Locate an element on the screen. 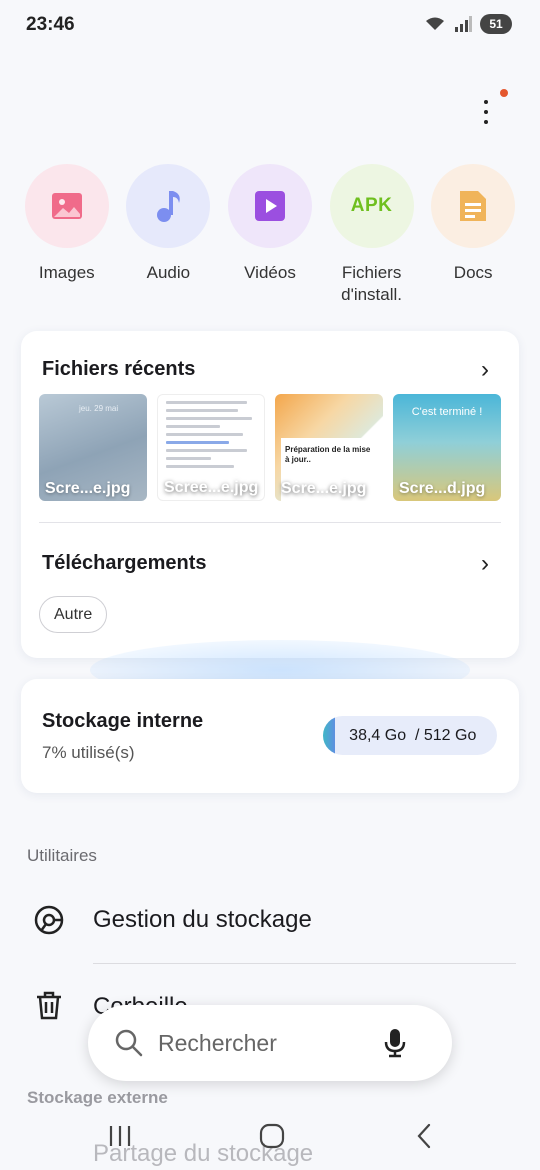 The width and height of the screenshot is (540, 1170). search-input: Rechercher is located at coordinates (271, 1043).